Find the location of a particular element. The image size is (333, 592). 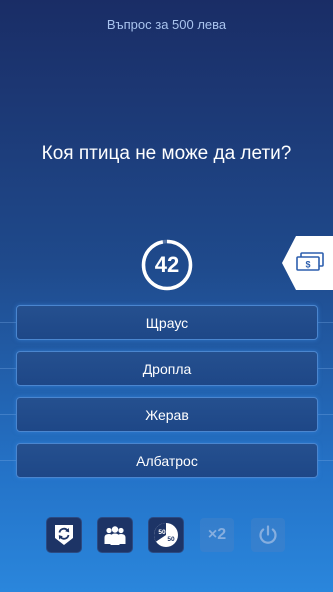

countdown-timer: 42 is located at coordinates (167, 265).